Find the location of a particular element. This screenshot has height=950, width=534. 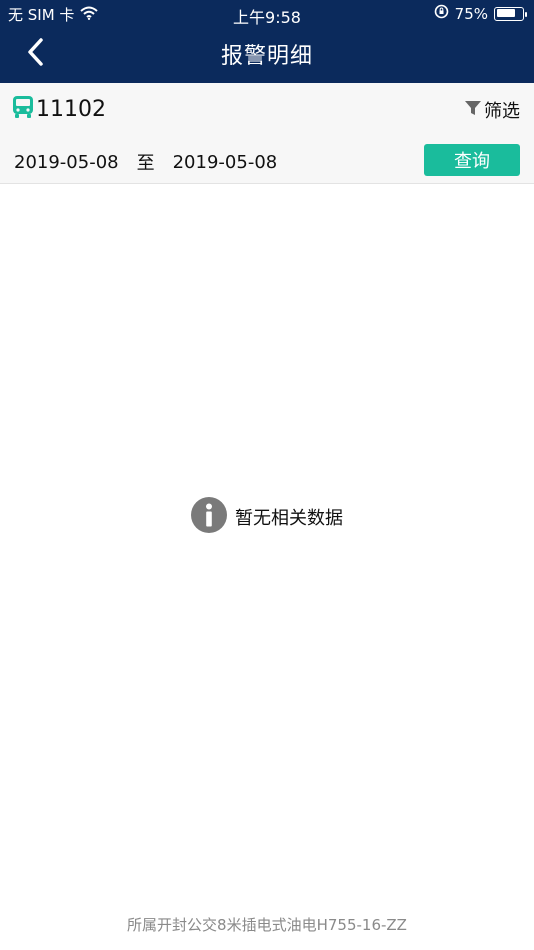

date-range: 2019-05-08 至 2019-05-08 is located at coordinates (145, 162).